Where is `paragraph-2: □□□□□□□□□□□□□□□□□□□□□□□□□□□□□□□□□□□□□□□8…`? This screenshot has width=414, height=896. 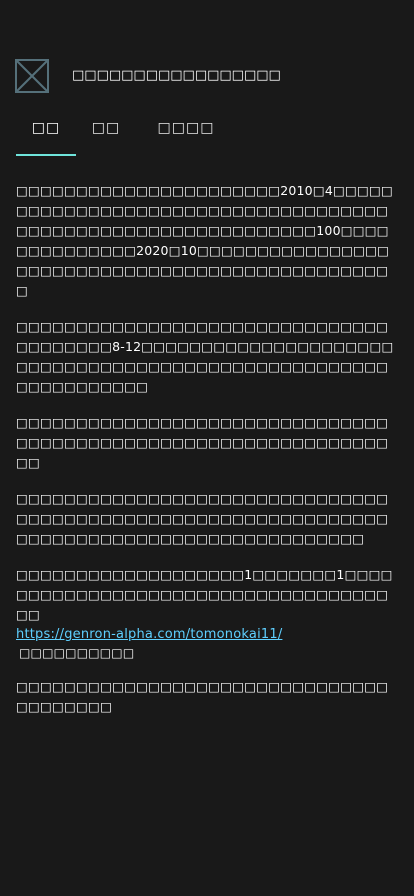
paragraph-2: □□□□□□□□□□□□□□□□□□□□□□□□□□□□□□□□□□□□□□□8… is located at coordinates (205, 356).